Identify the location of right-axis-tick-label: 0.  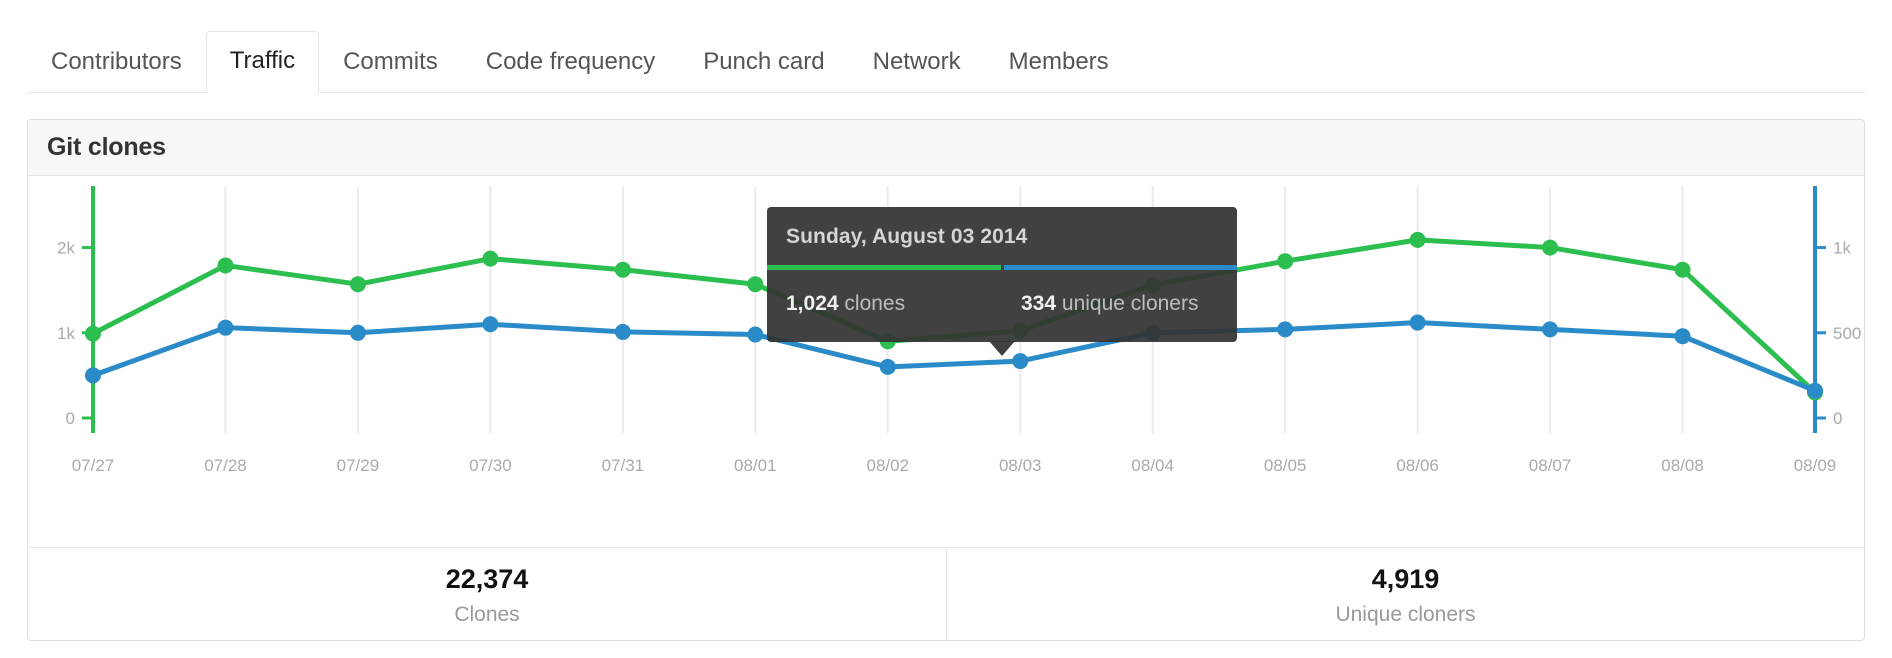
(1837, 418).